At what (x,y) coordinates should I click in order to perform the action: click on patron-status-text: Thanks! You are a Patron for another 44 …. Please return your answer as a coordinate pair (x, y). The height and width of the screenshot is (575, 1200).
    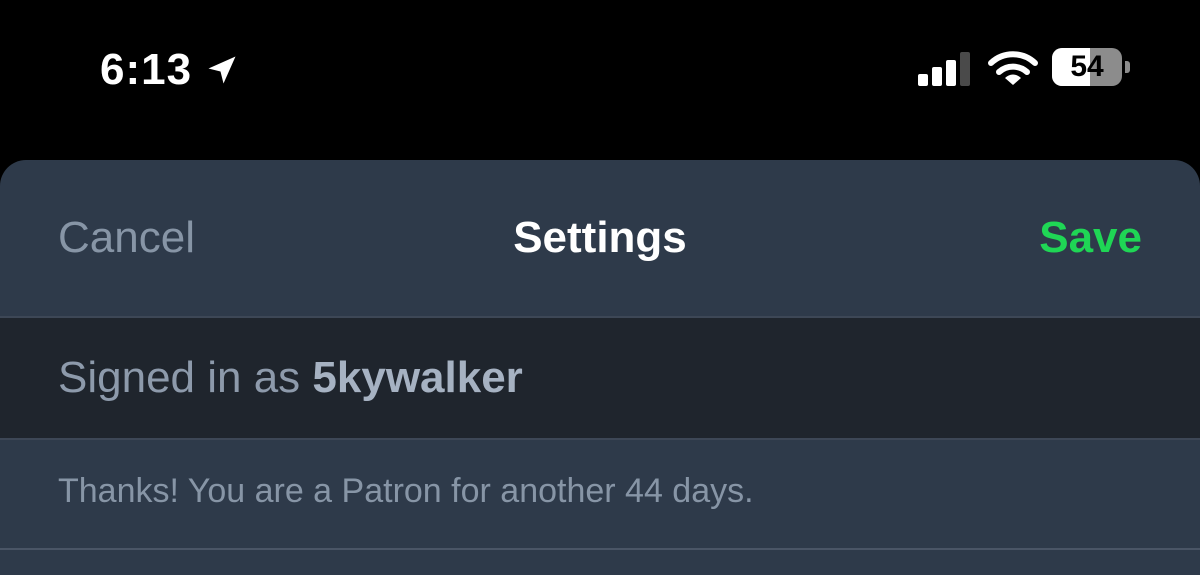
    Looking at the image, I should click on (406, 491).